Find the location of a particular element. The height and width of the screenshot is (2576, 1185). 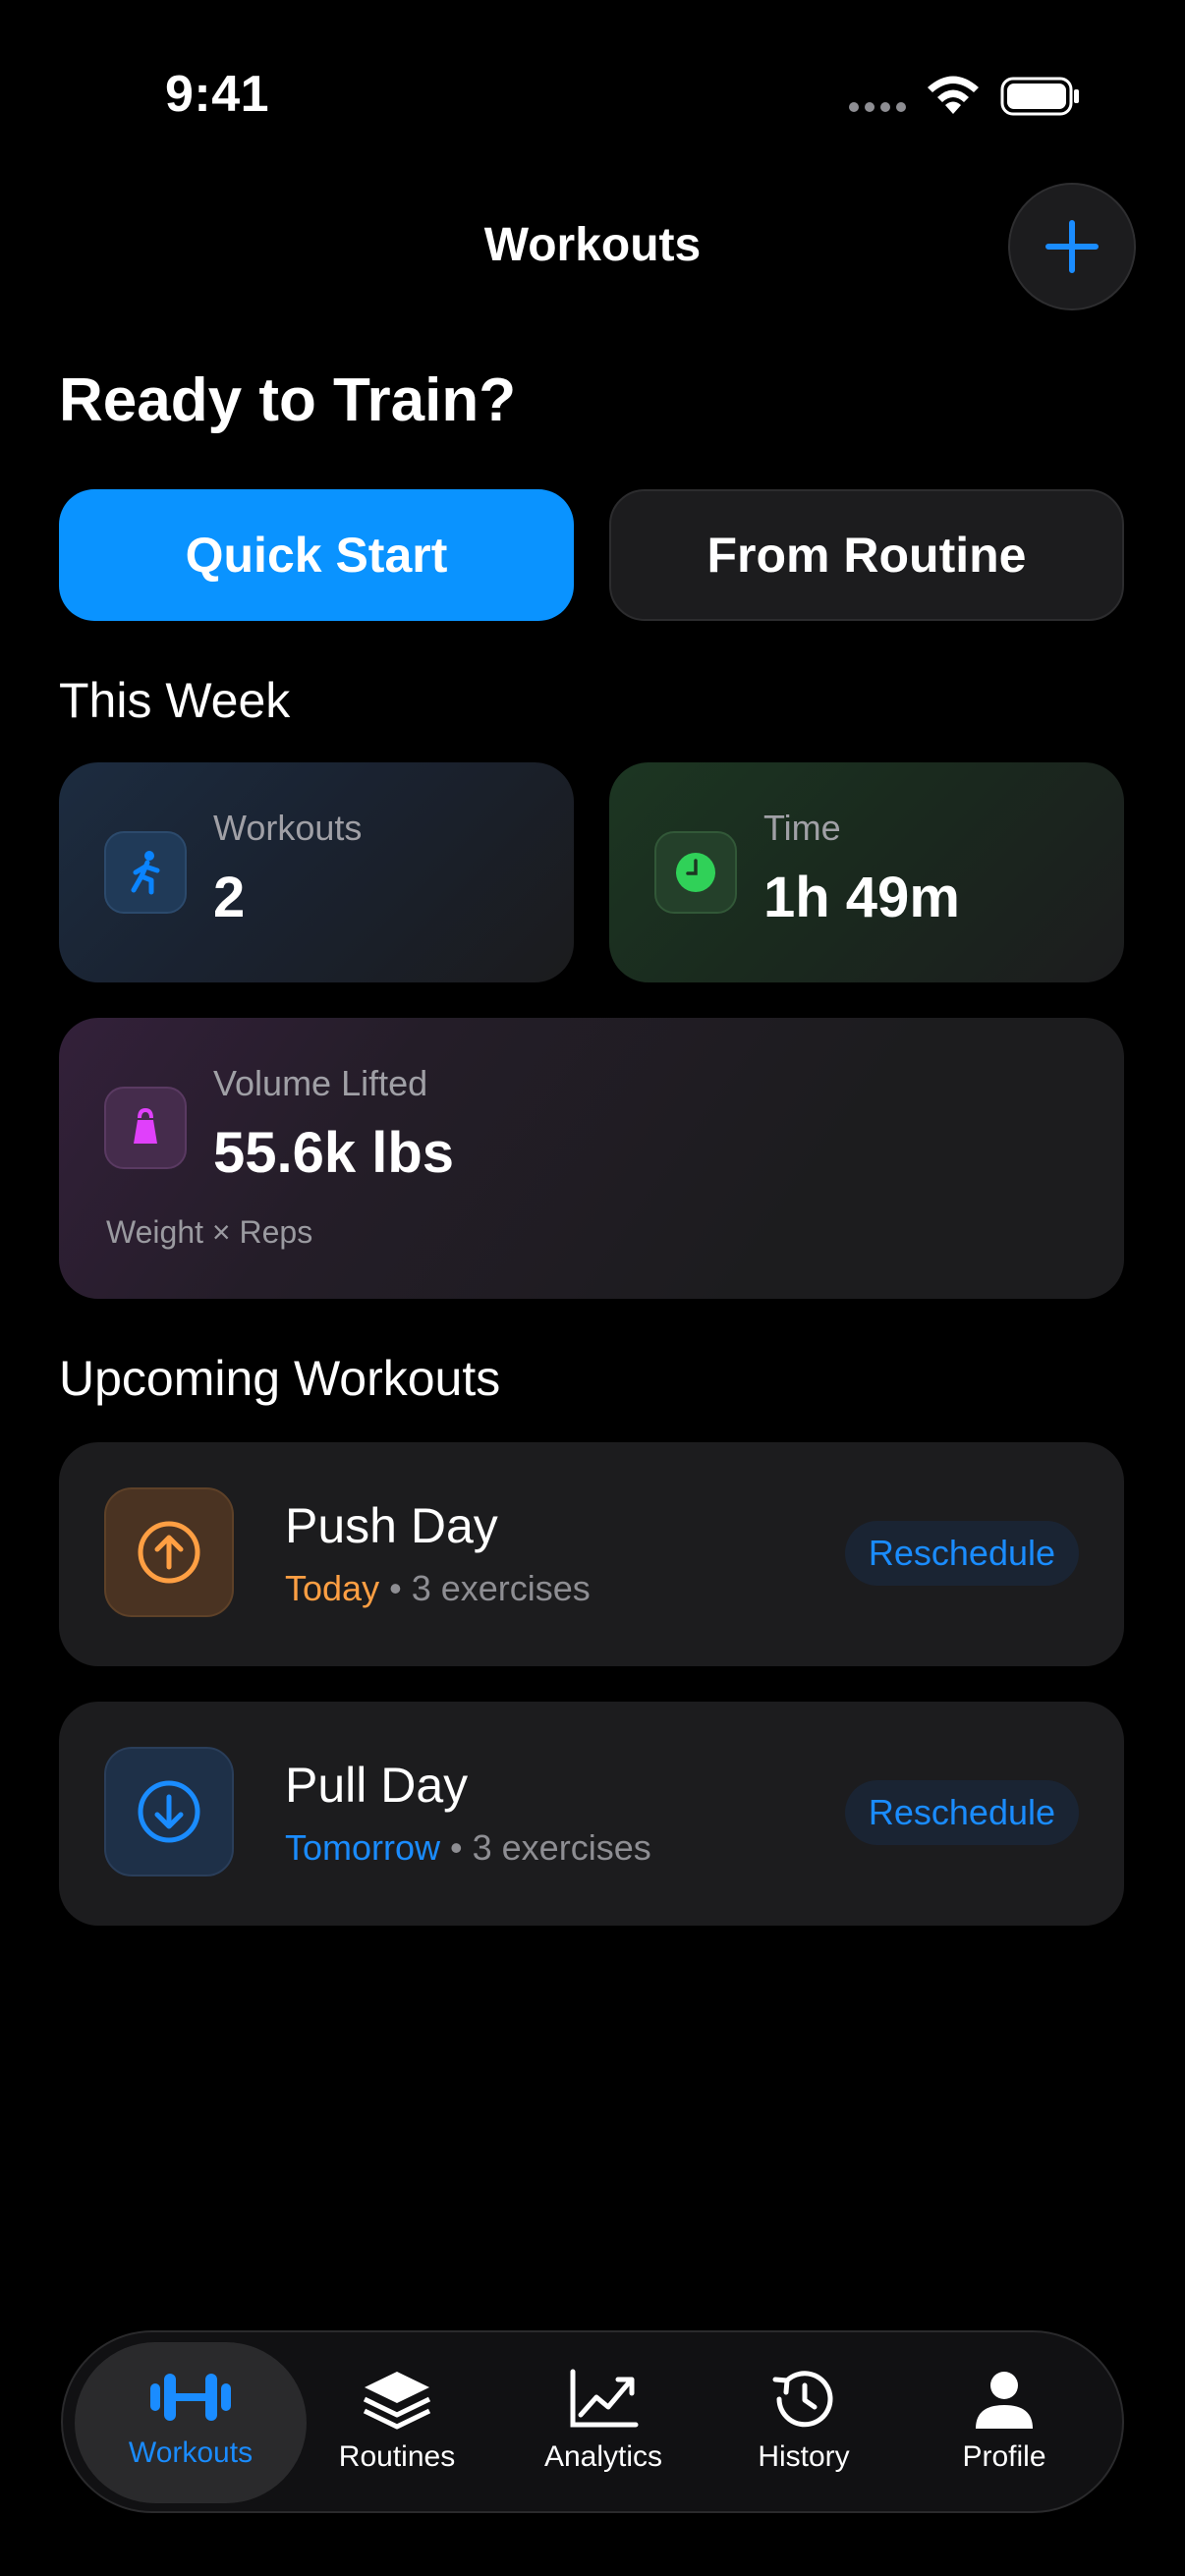

time-value: 1h 49m is located at coordinates (862, 897).